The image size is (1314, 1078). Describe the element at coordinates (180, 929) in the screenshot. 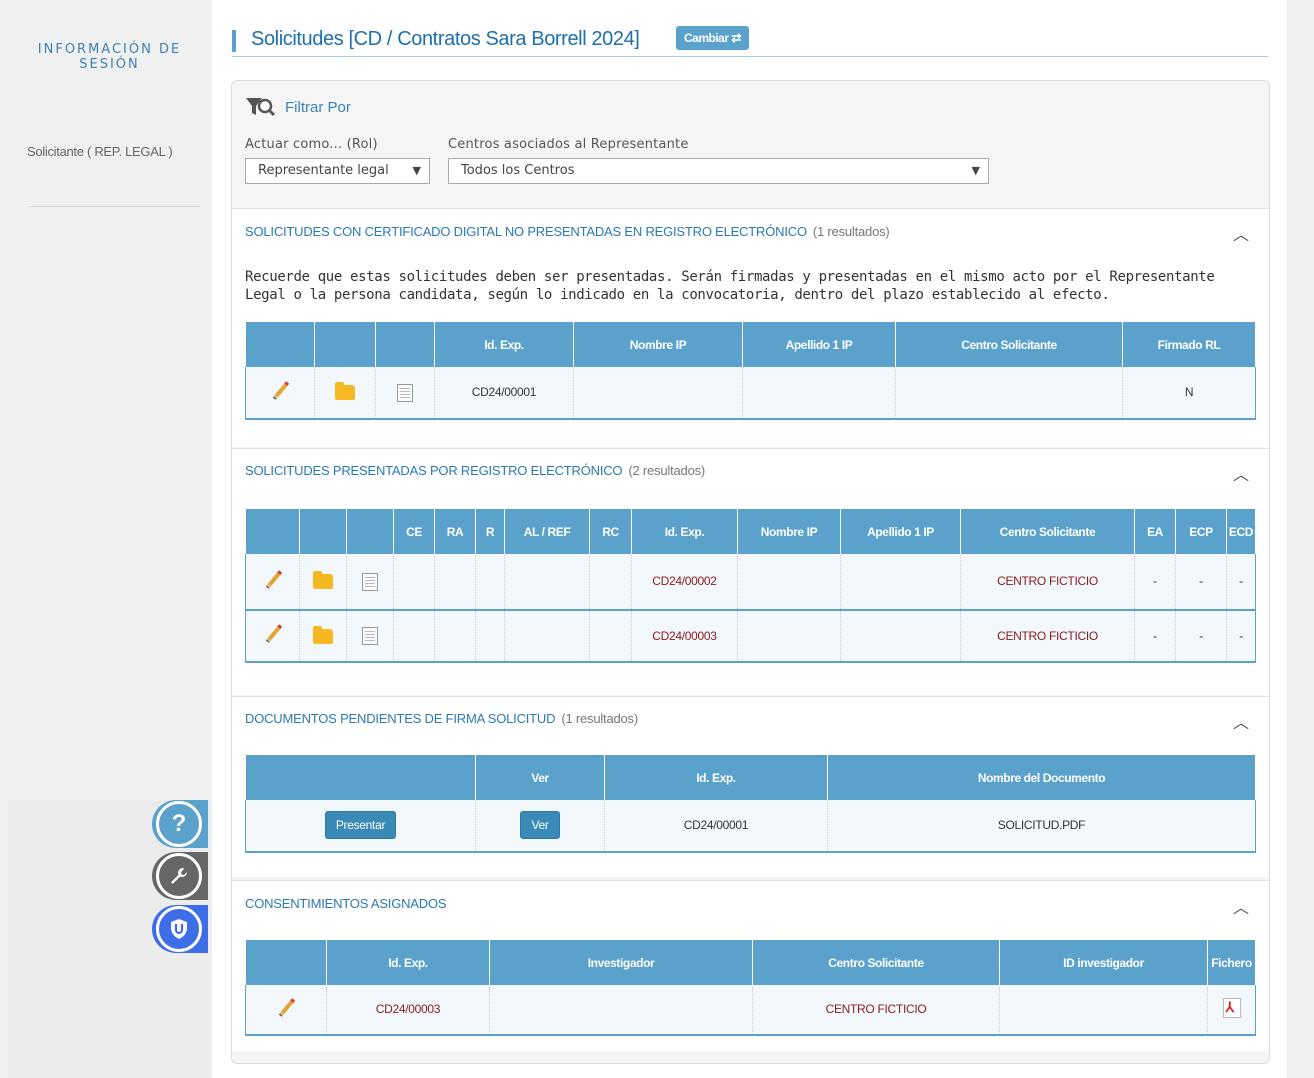

I see `privacy-tab` at that location.